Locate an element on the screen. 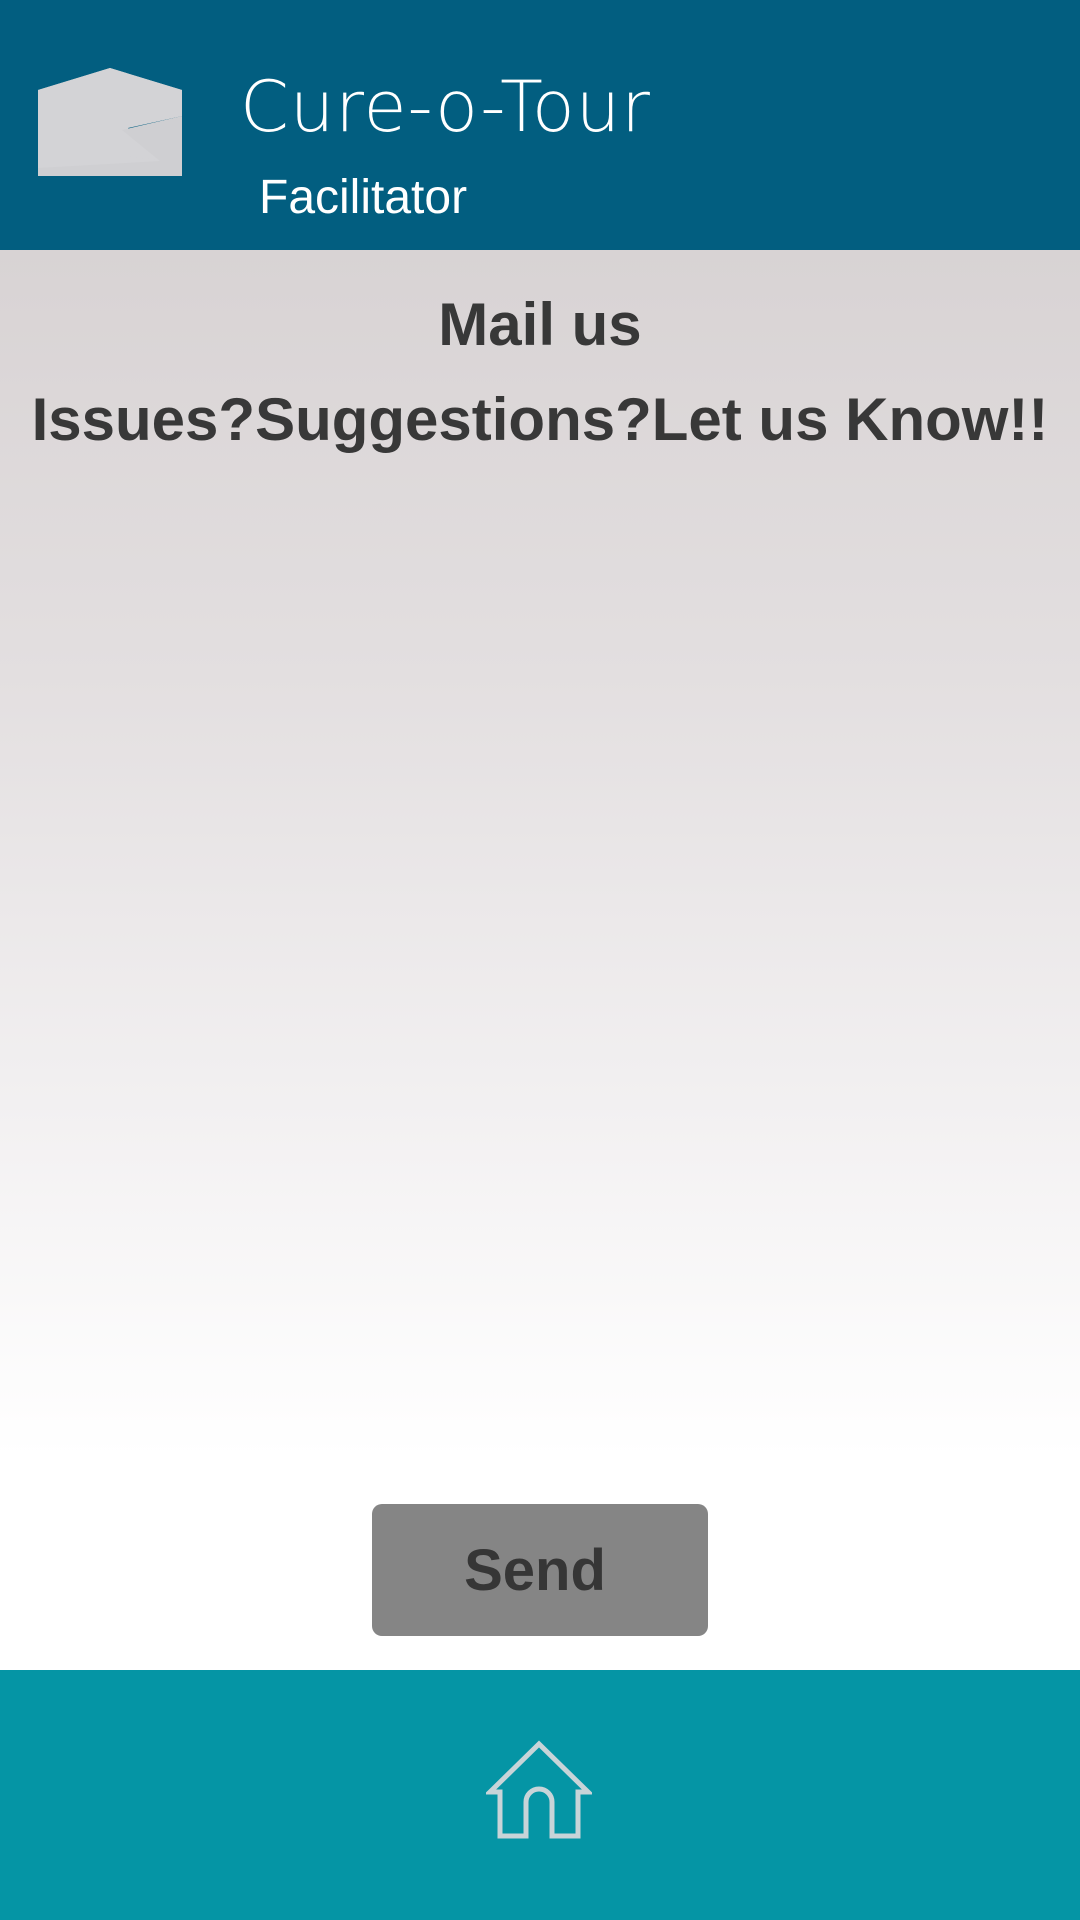 This screenshot has width=1080, height=1920. page-title: Mail us is located at coordinates (540, 324).